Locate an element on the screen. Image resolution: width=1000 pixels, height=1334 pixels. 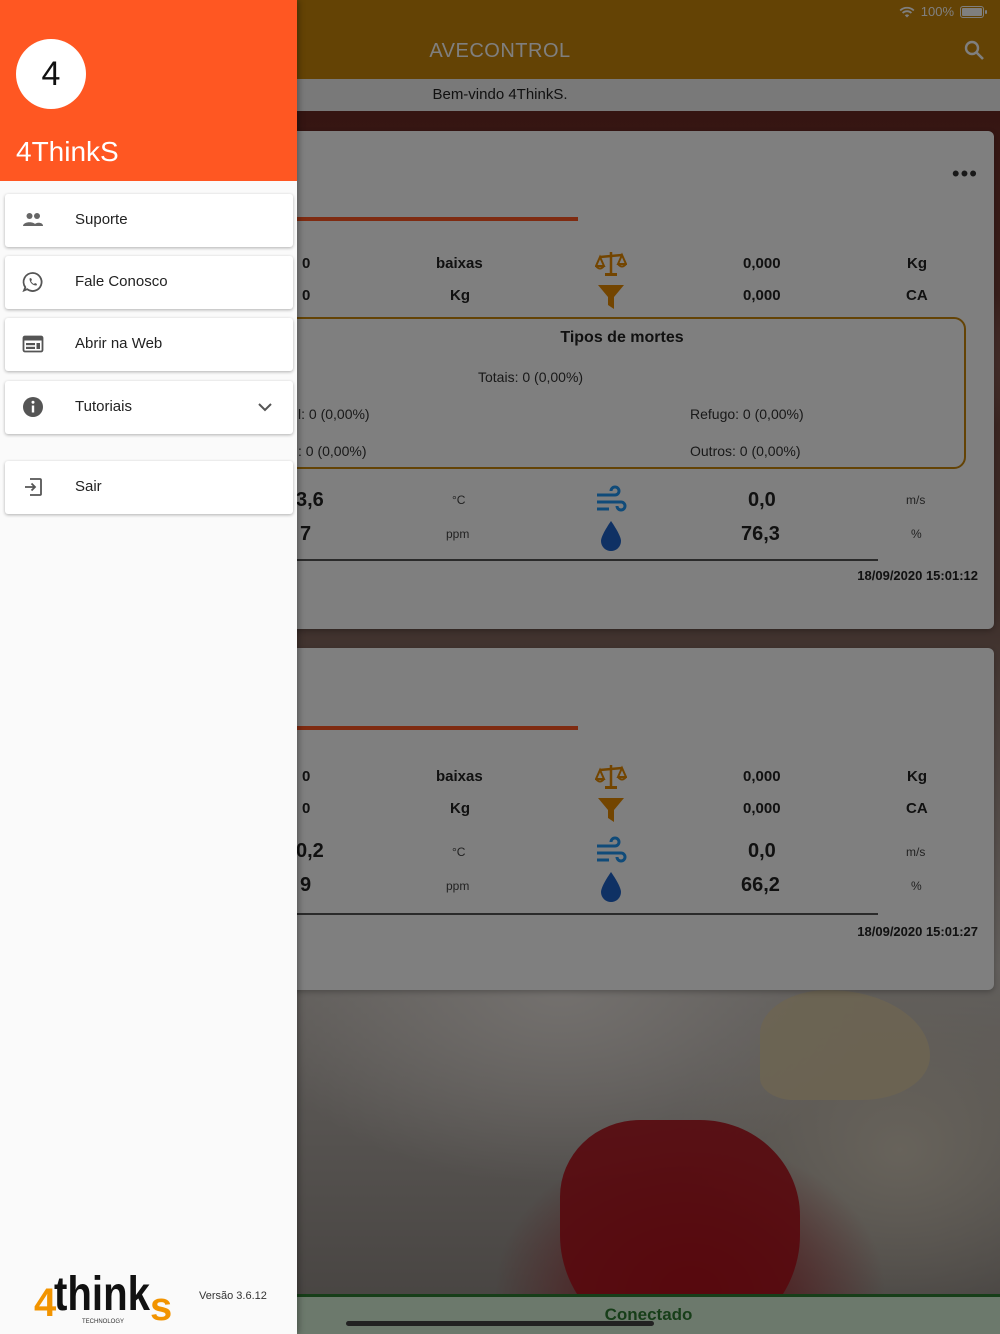
web-icon is located at coordinates (33, 344).